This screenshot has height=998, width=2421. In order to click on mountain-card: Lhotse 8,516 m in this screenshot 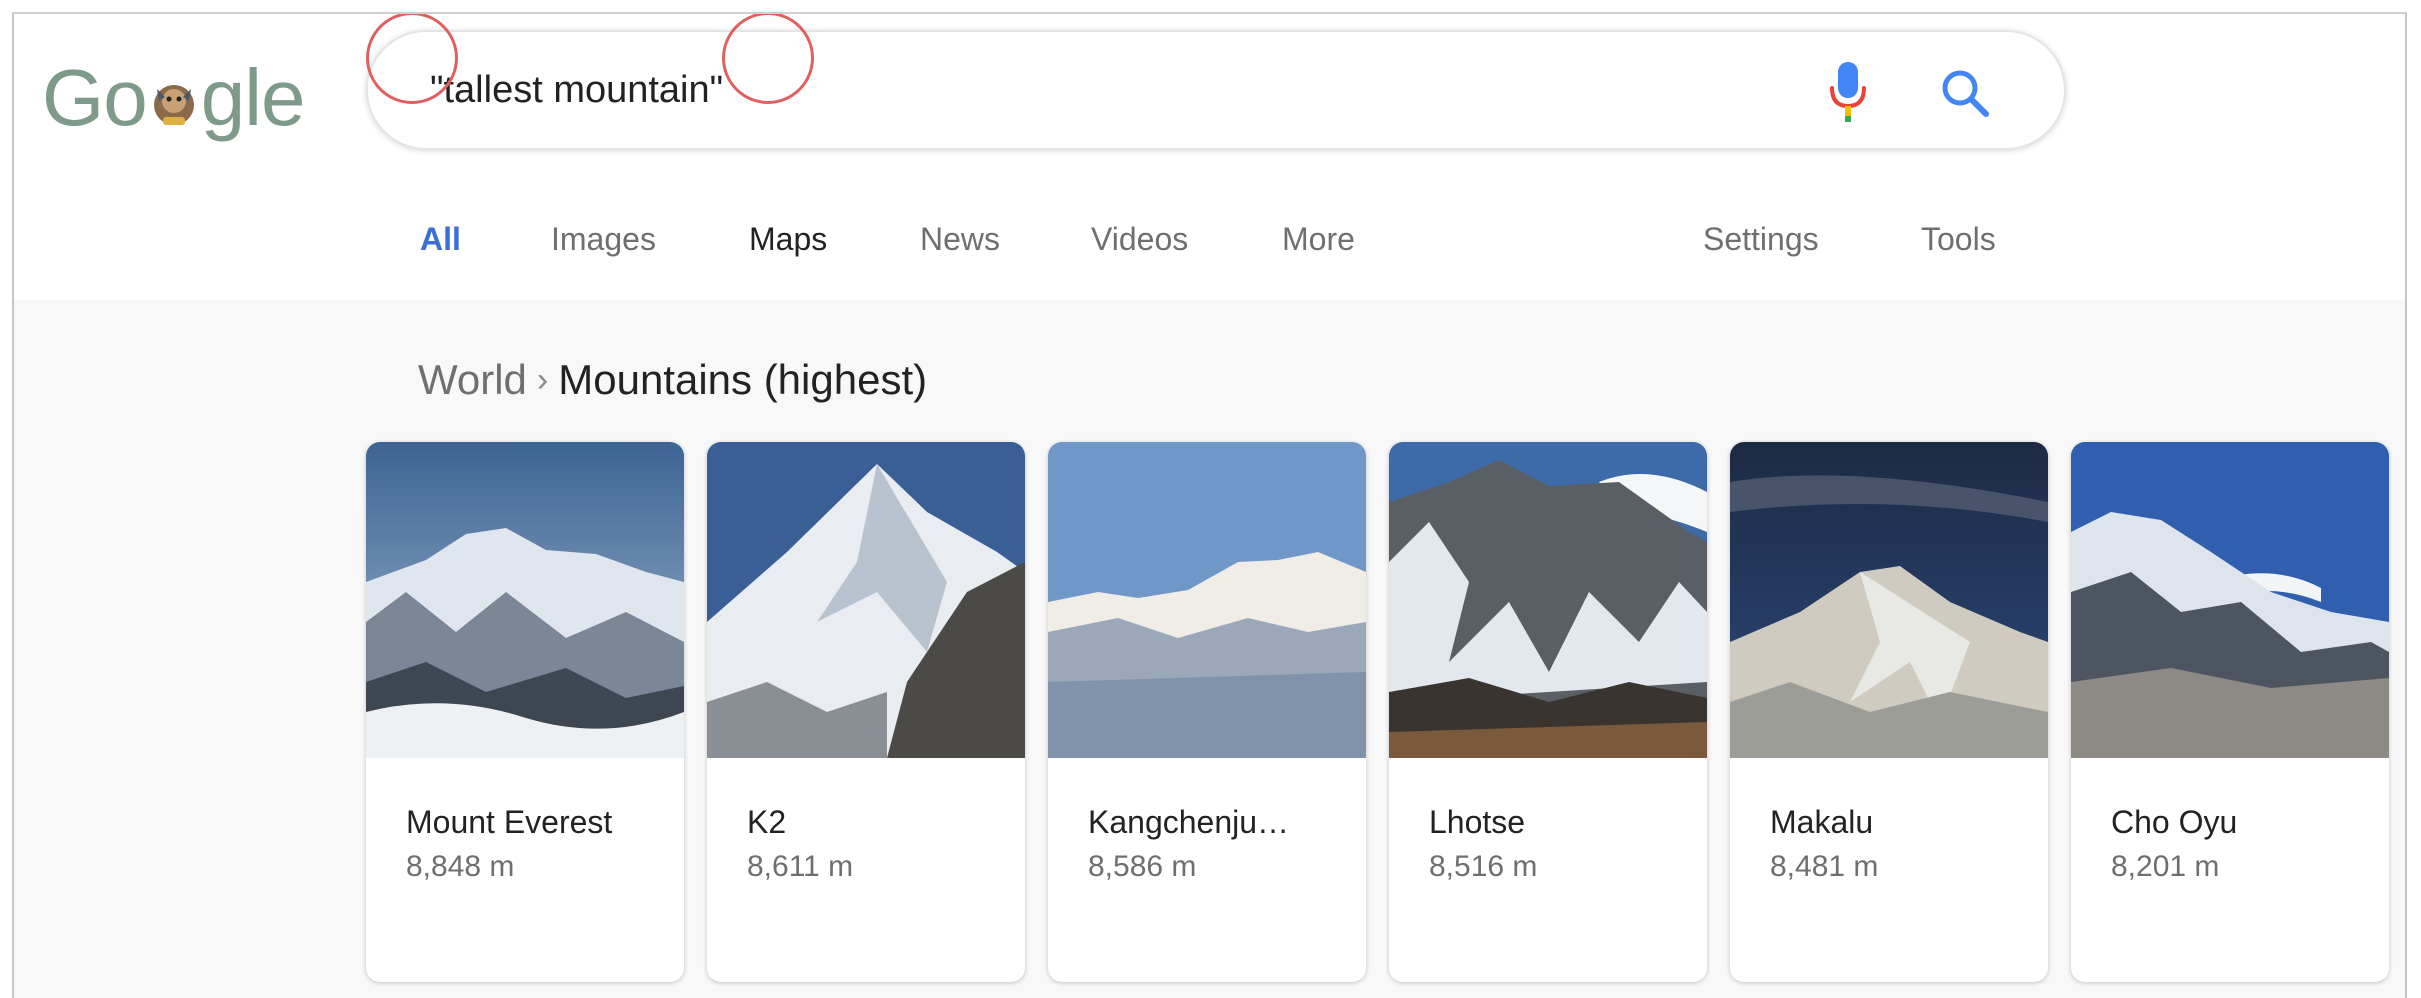, I will do `click(1548, 712)`.